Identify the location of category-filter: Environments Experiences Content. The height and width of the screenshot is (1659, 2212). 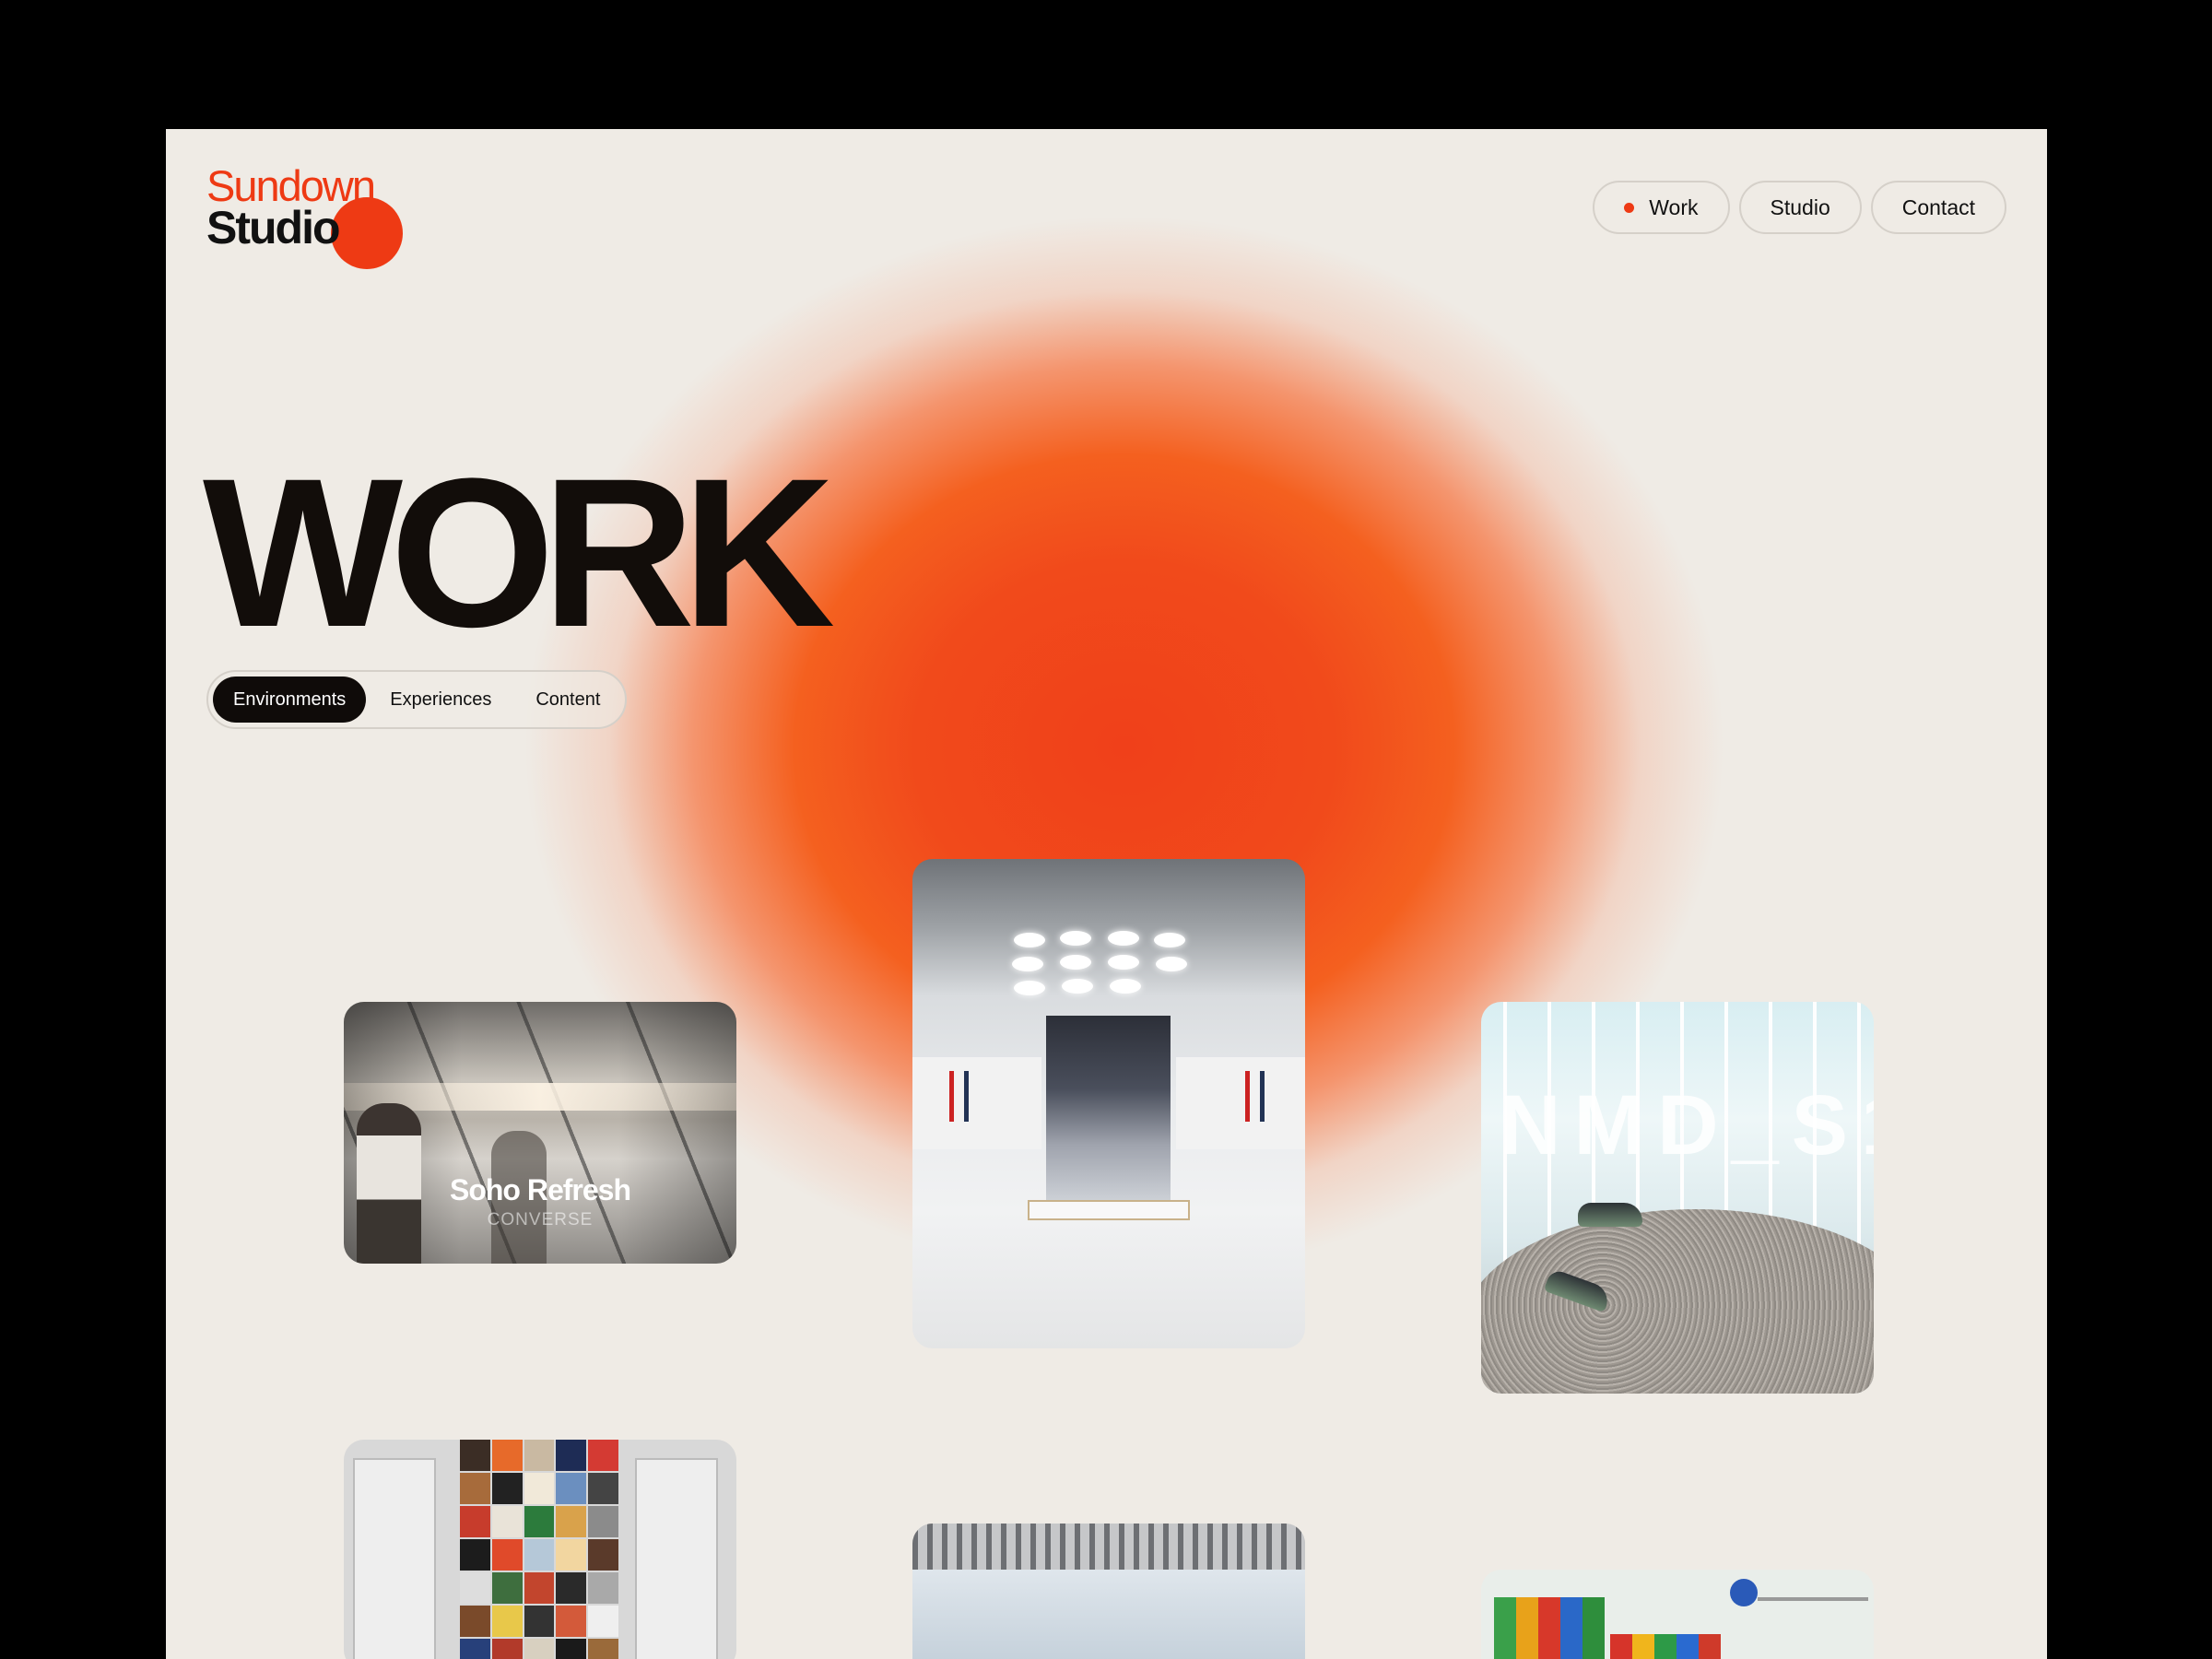
(417, 699).